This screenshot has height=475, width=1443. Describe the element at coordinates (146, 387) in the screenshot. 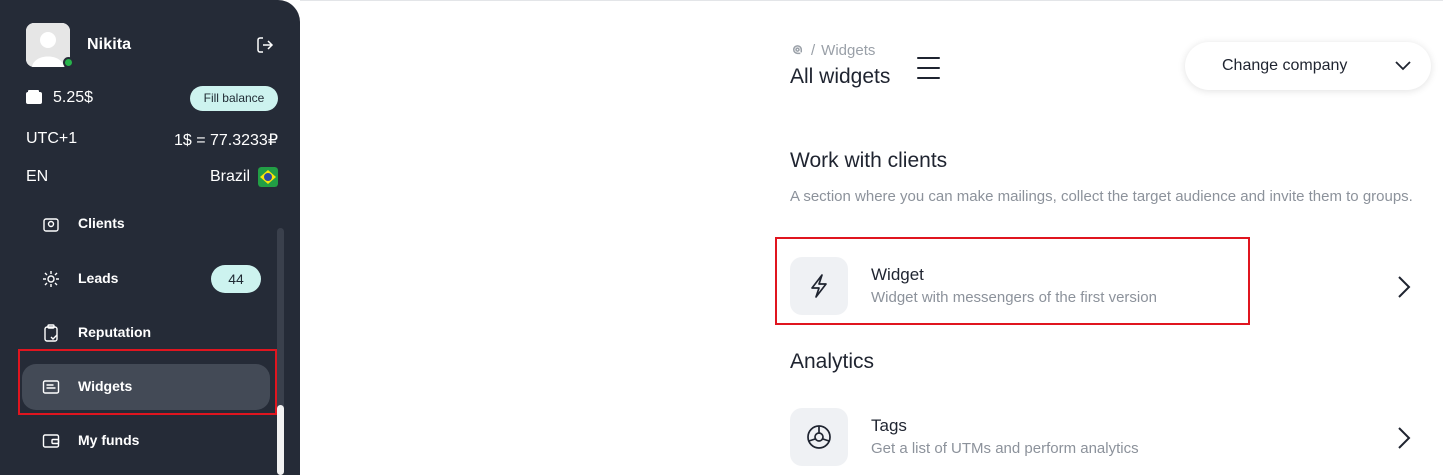

I see `sidebar-item-widgets: Widgets` at that location.